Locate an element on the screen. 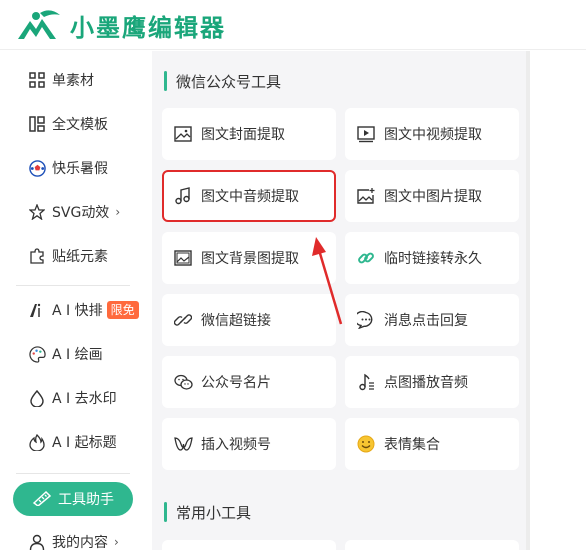 The height and width of the screenshot is (550, 586). puzzle-icon is located at coordinates (37, 256).